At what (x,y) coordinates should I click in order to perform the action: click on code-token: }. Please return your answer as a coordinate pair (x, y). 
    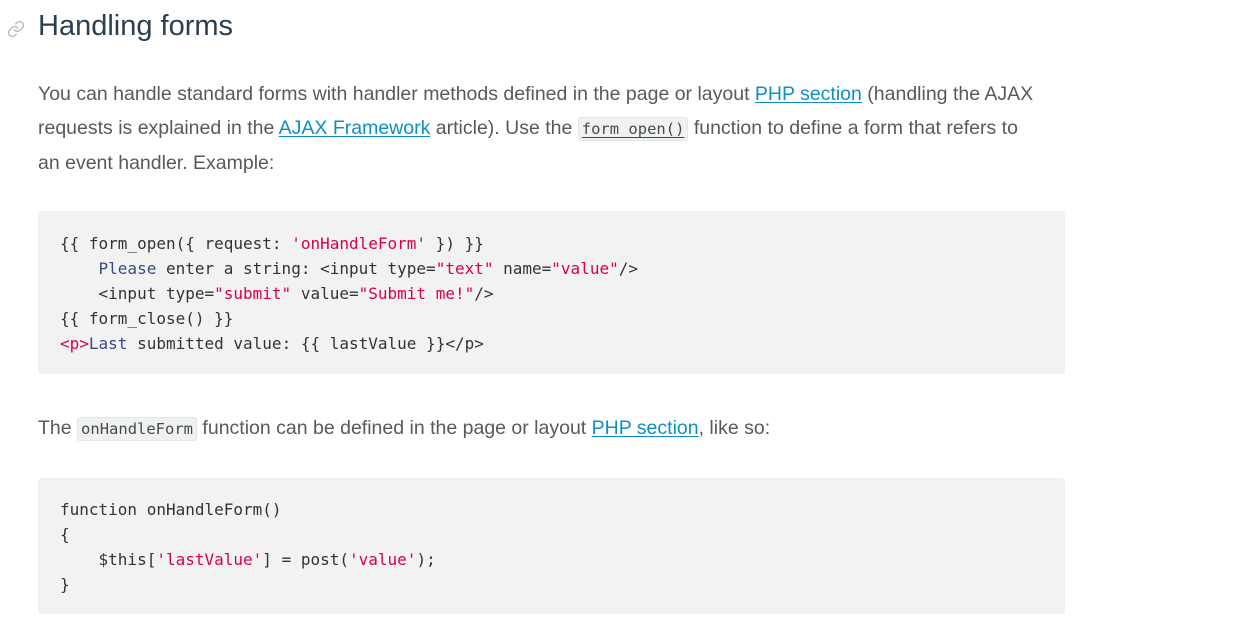
    Looking at the image, I should click on (65, 584).